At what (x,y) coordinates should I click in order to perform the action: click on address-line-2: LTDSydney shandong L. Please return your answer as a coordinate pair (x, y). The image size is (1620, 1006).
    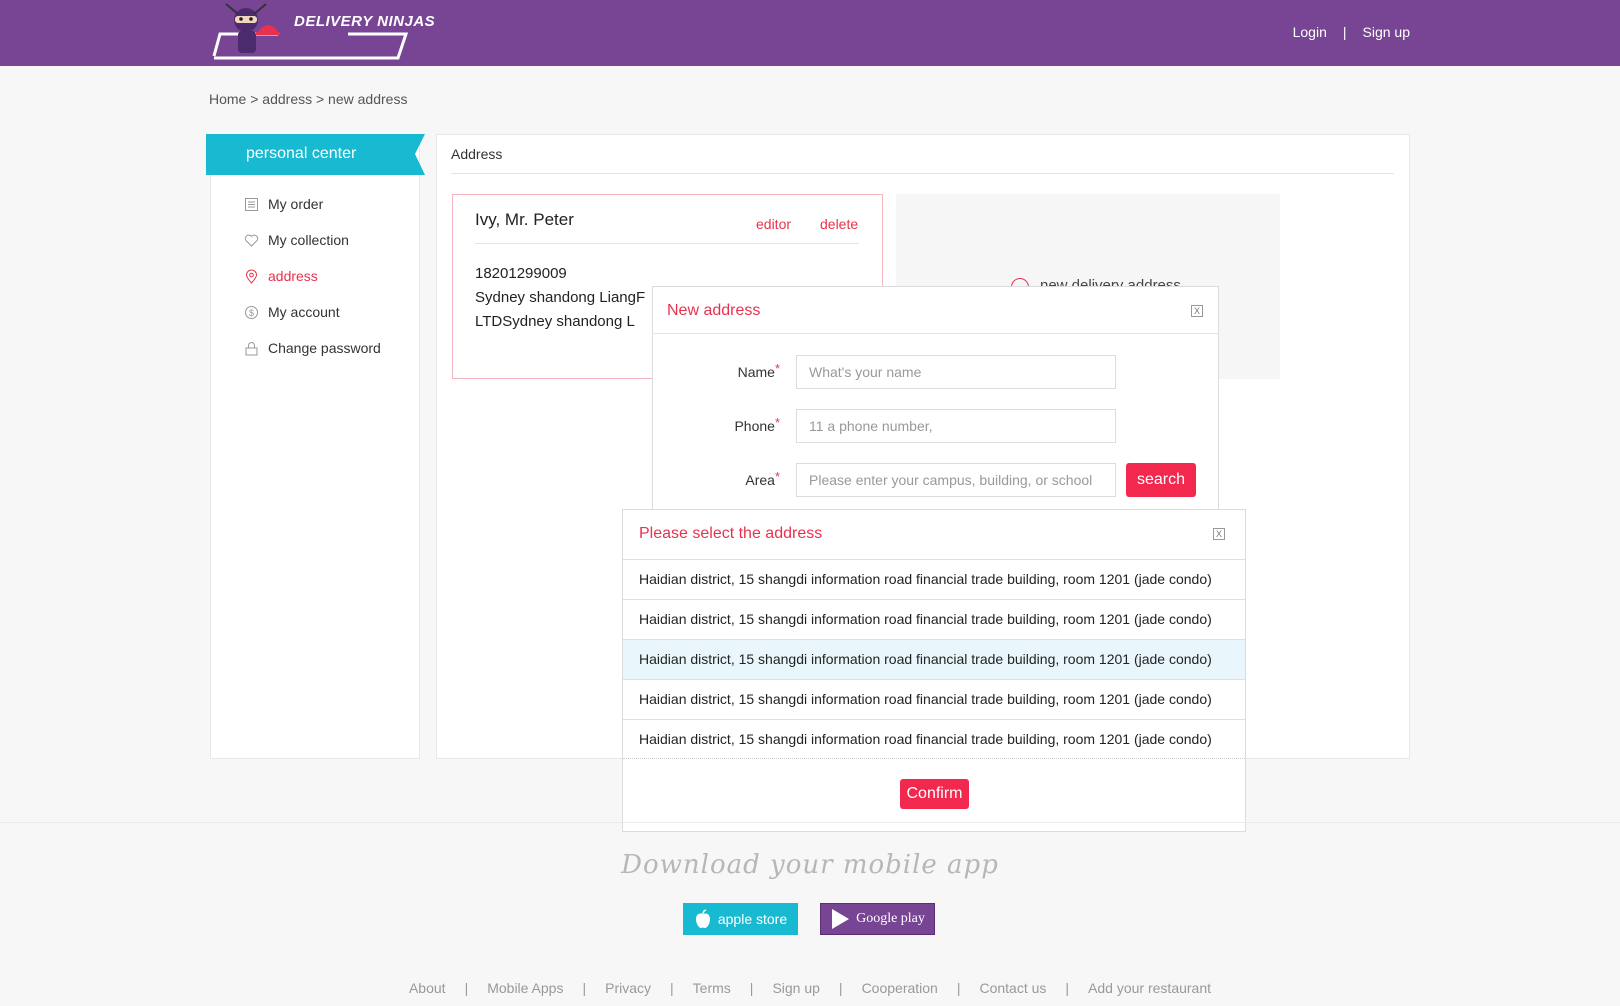
    Looking at the image, I should click on (555, 321).